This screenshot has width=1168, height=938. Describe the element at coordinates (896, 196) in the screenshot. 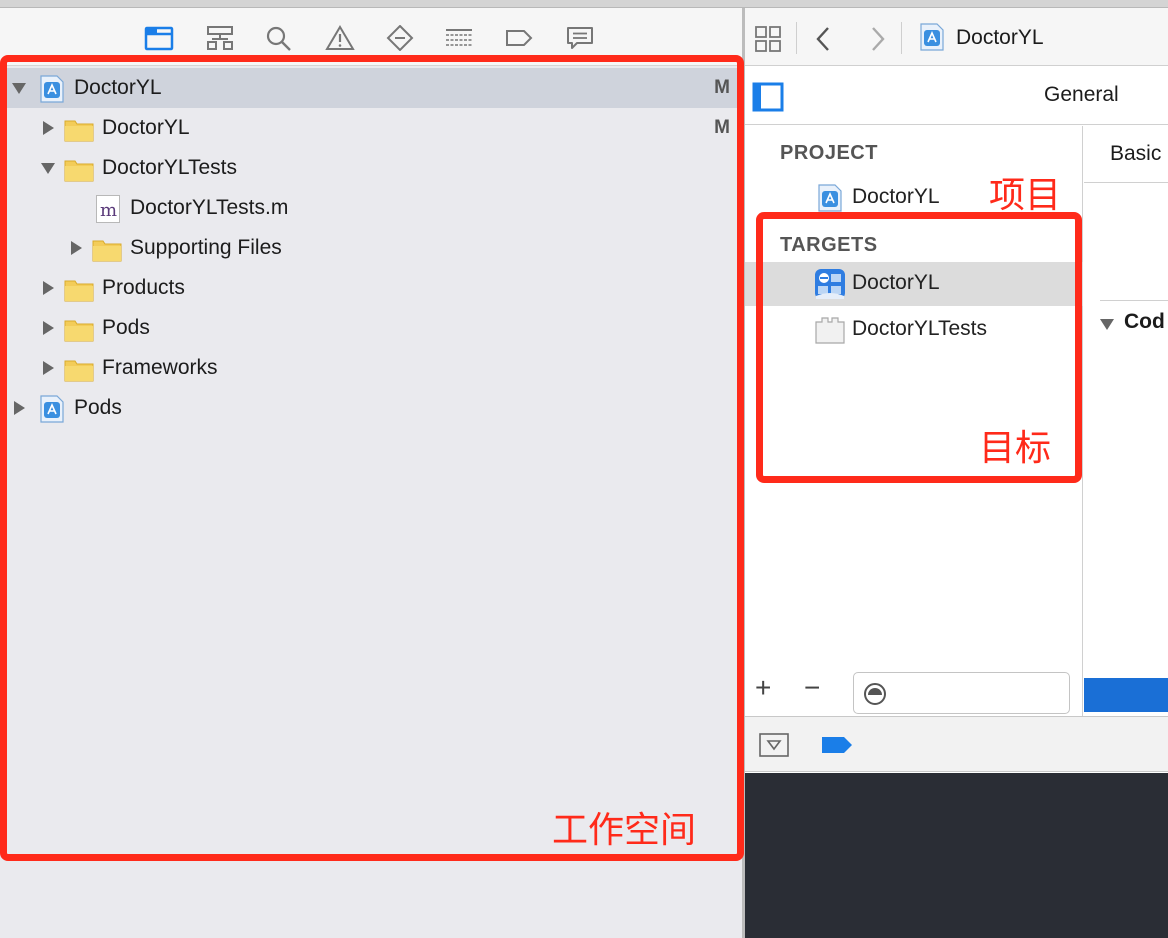

I see `project-item-label: DoctorYL` at that location.